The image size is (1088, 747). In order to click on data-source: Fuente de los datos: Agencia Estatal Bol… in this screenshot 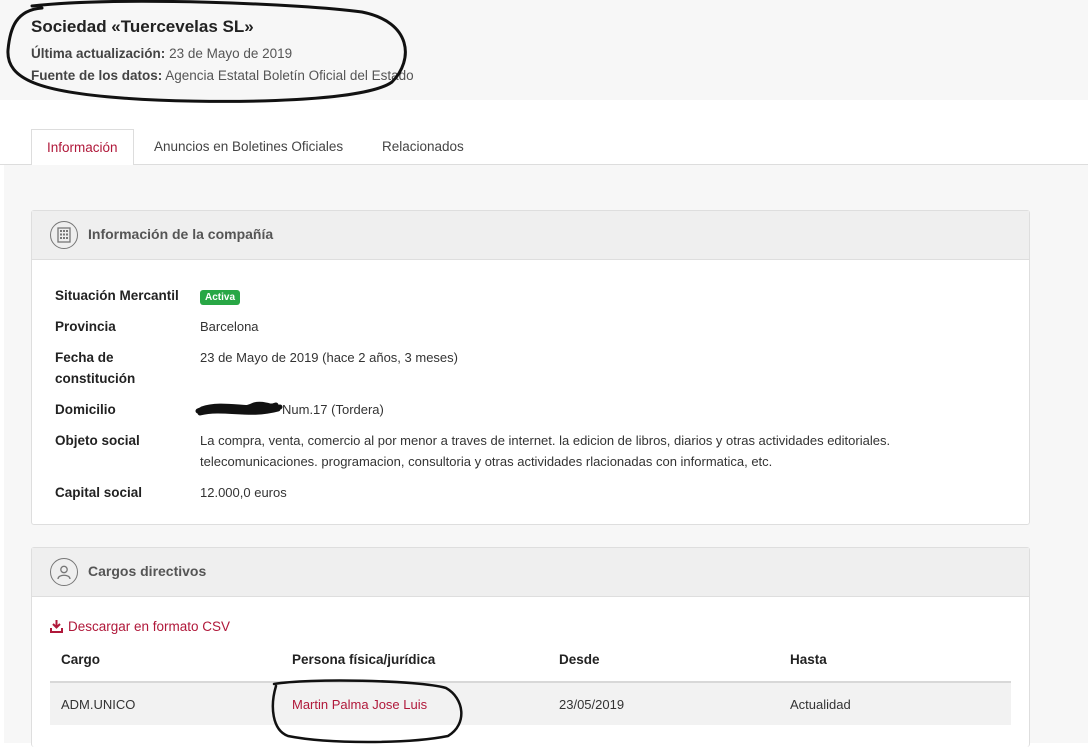, I will do `click(222, 75)`.